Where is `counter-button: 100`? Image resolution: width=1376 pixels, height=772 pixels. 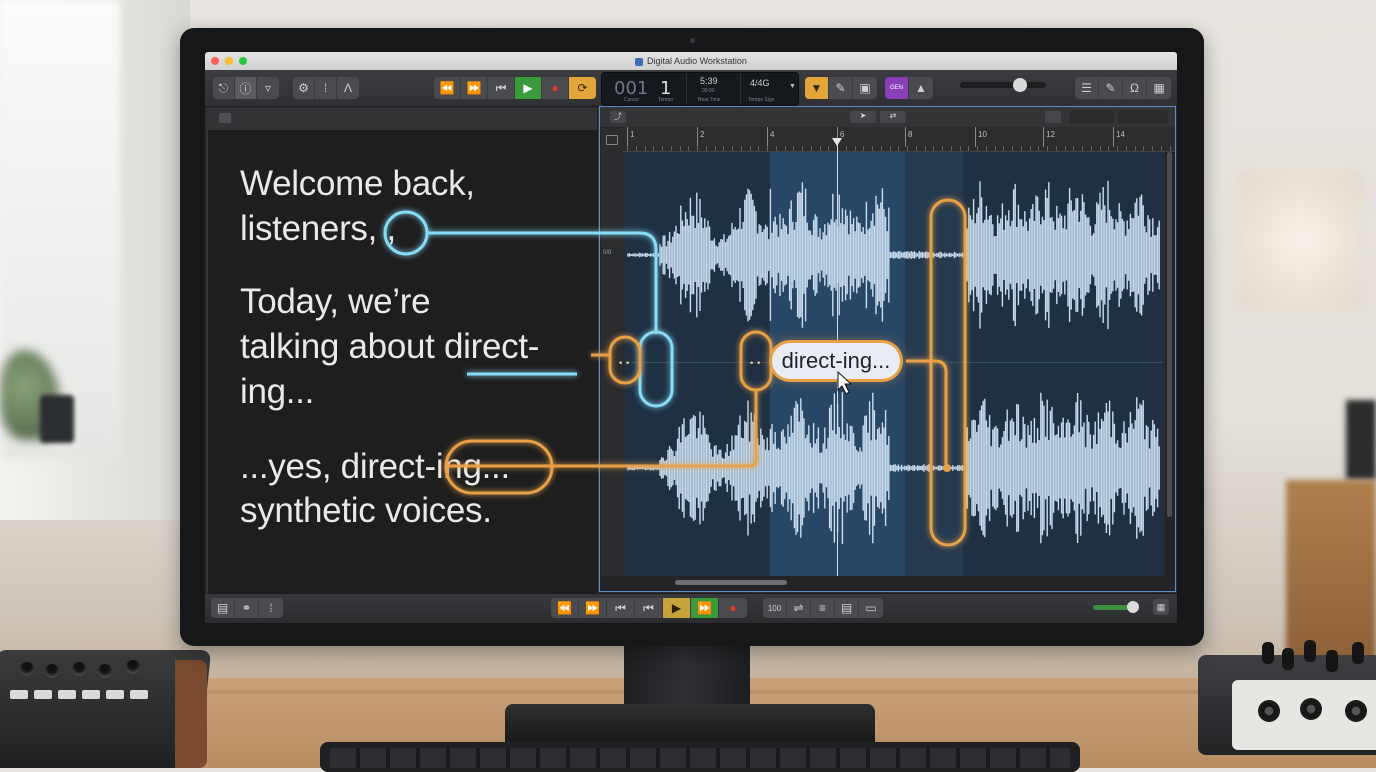 counter-button: 100 is located at coordinates (775, 608).